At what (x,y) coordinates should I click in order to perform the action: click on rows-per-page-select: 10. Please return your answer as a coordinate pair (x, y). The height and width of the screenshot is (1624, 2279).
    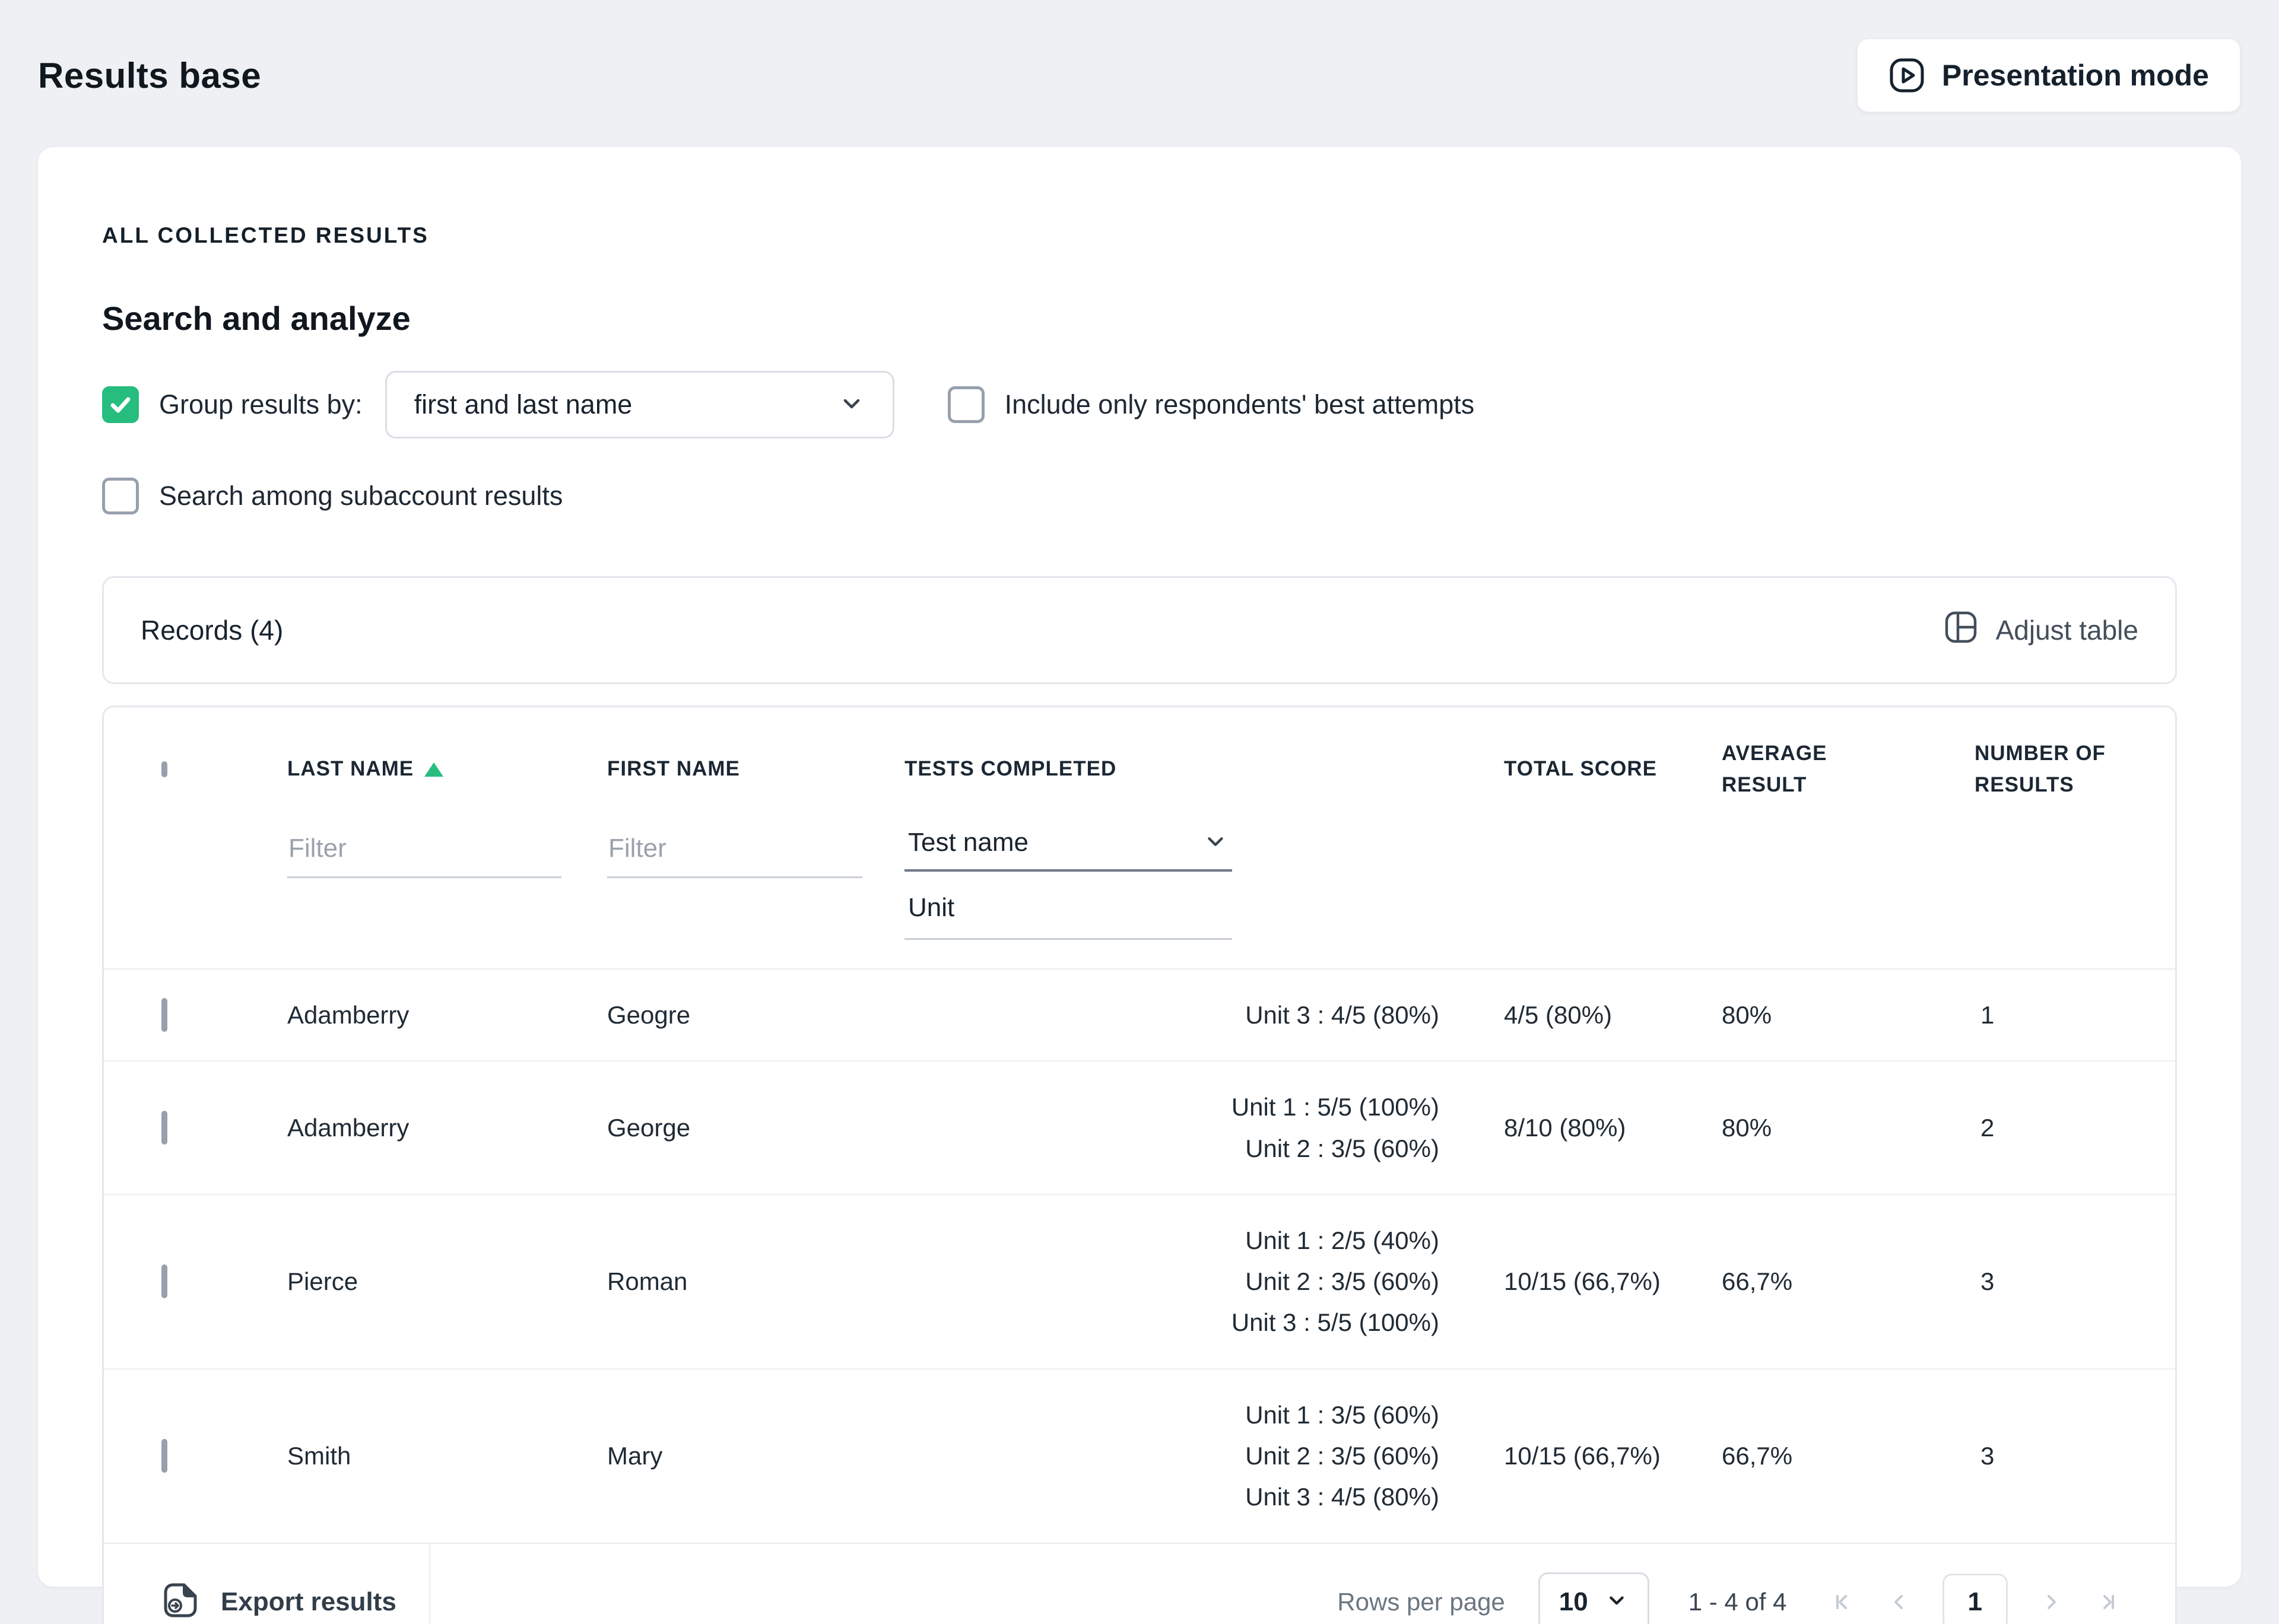
    Looking at the image, I should click on (1593, 1598).